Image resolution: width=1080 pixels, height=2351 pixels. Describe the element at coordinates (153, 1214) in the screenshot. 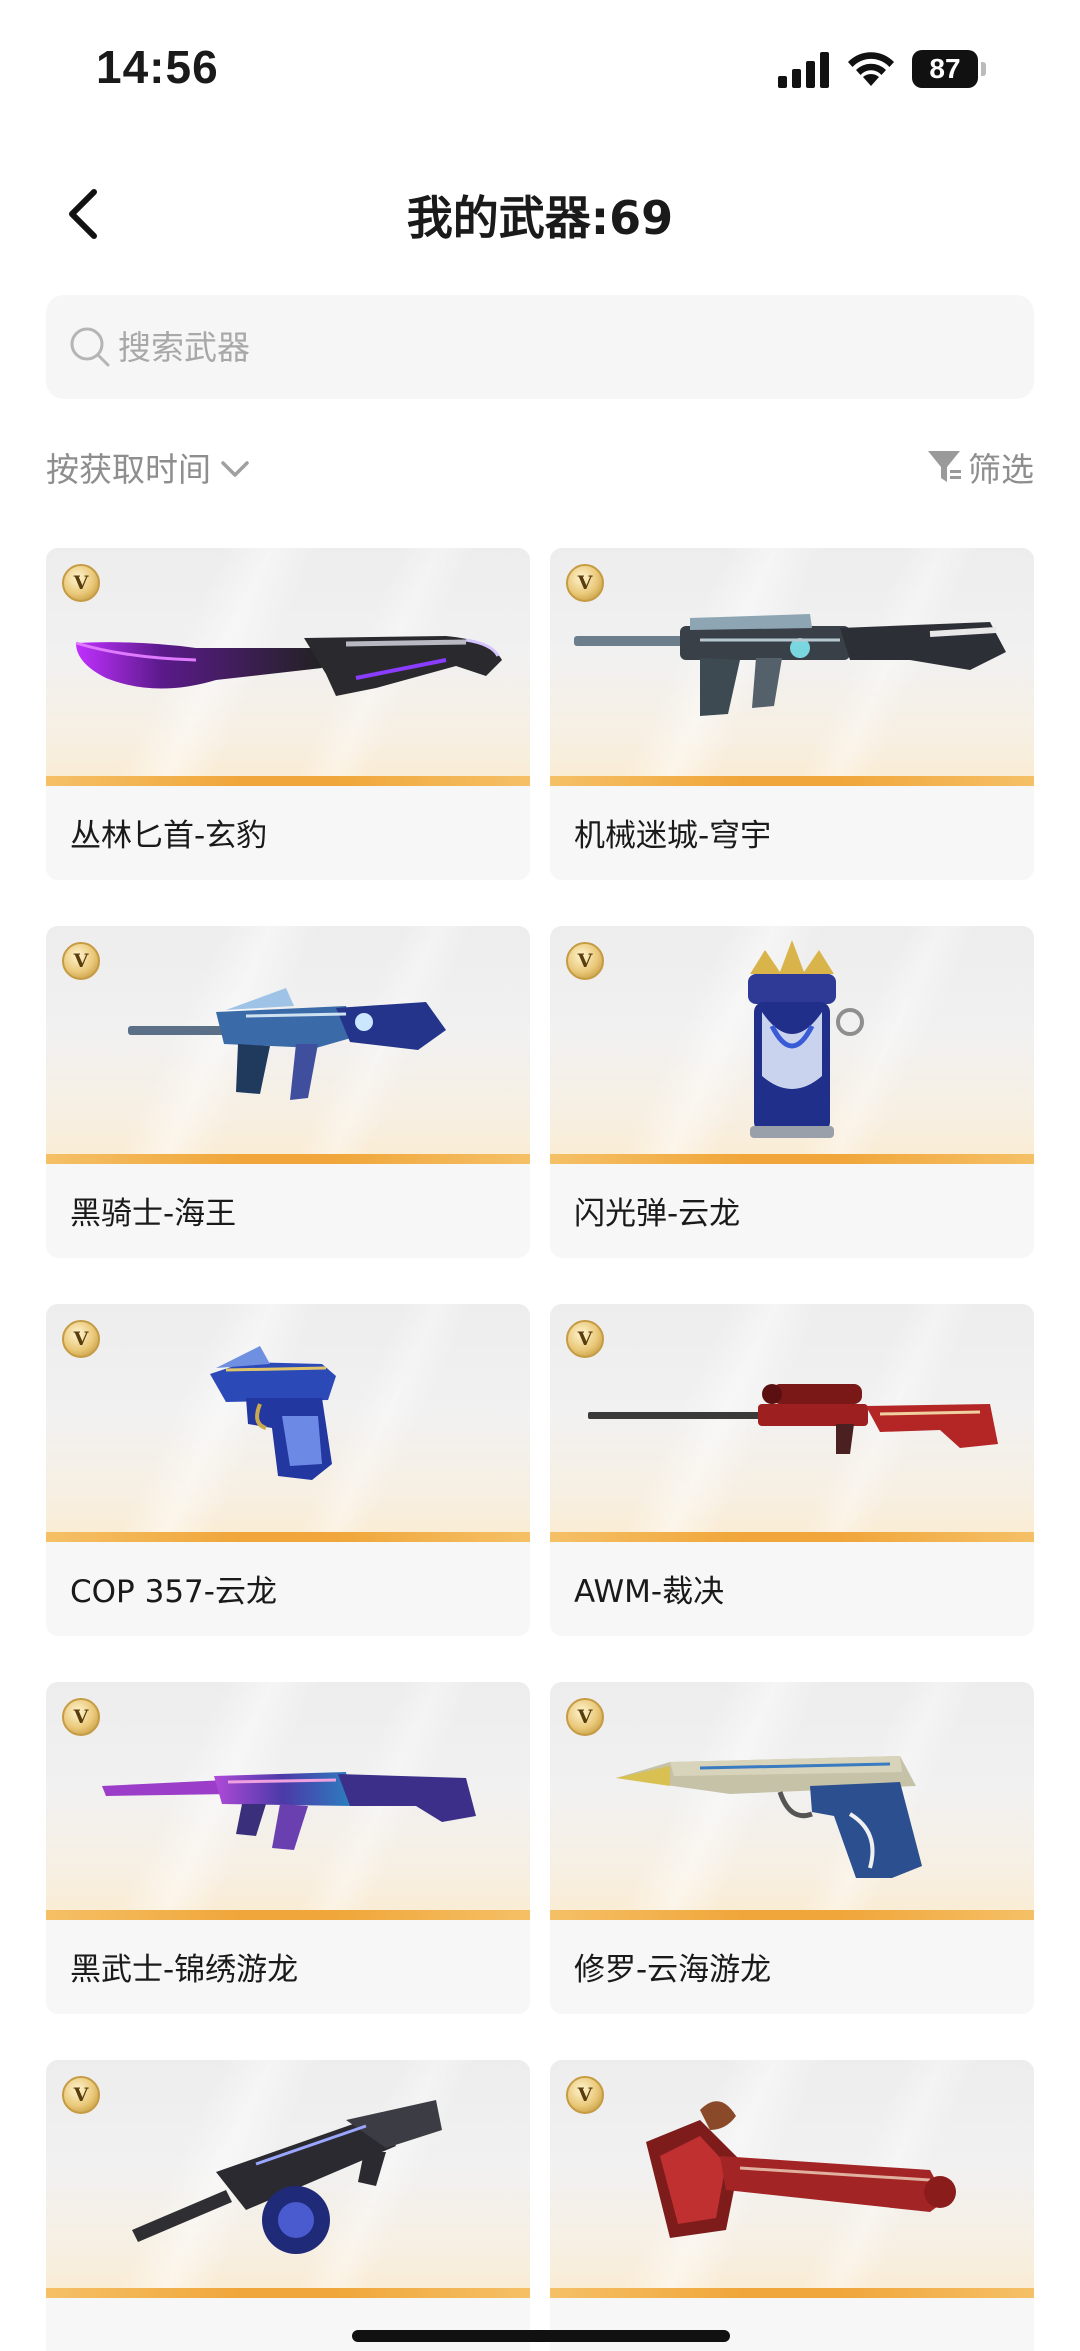

I see `weapon-name: 黑骑士-海王` at that location.